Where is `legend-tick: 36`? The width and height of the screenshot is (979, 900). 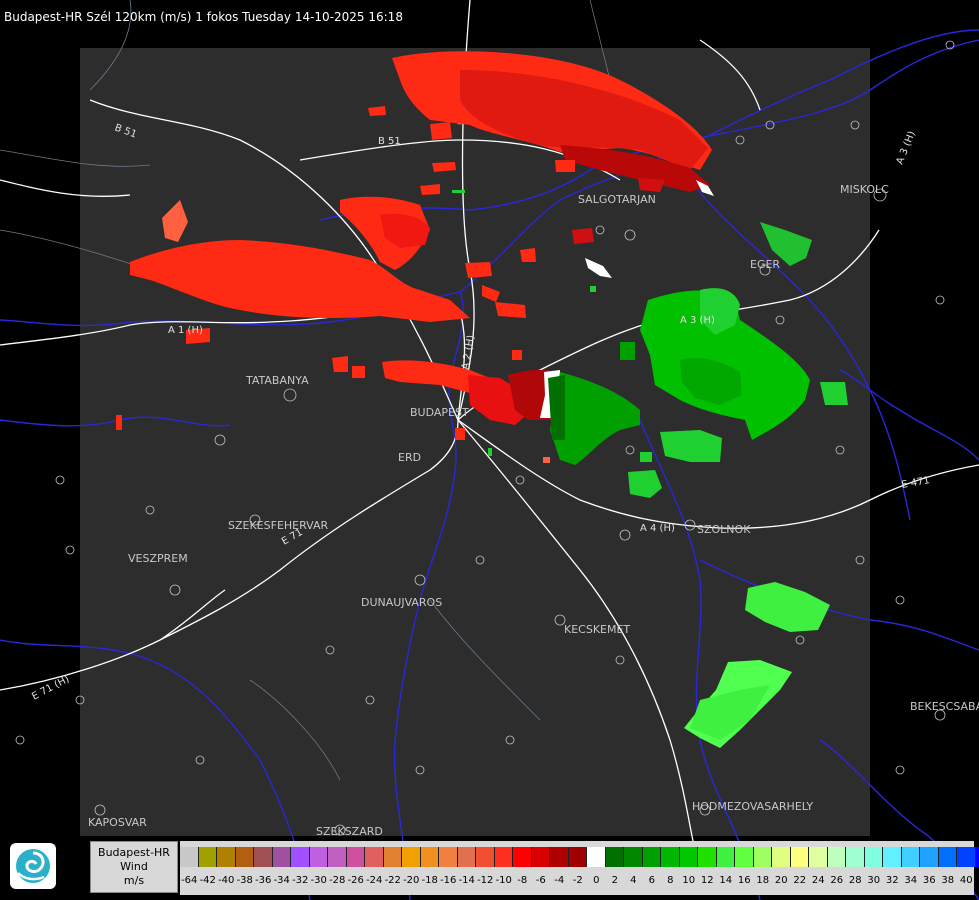
legend-tick: 36 is located at coordinates (929, 880).